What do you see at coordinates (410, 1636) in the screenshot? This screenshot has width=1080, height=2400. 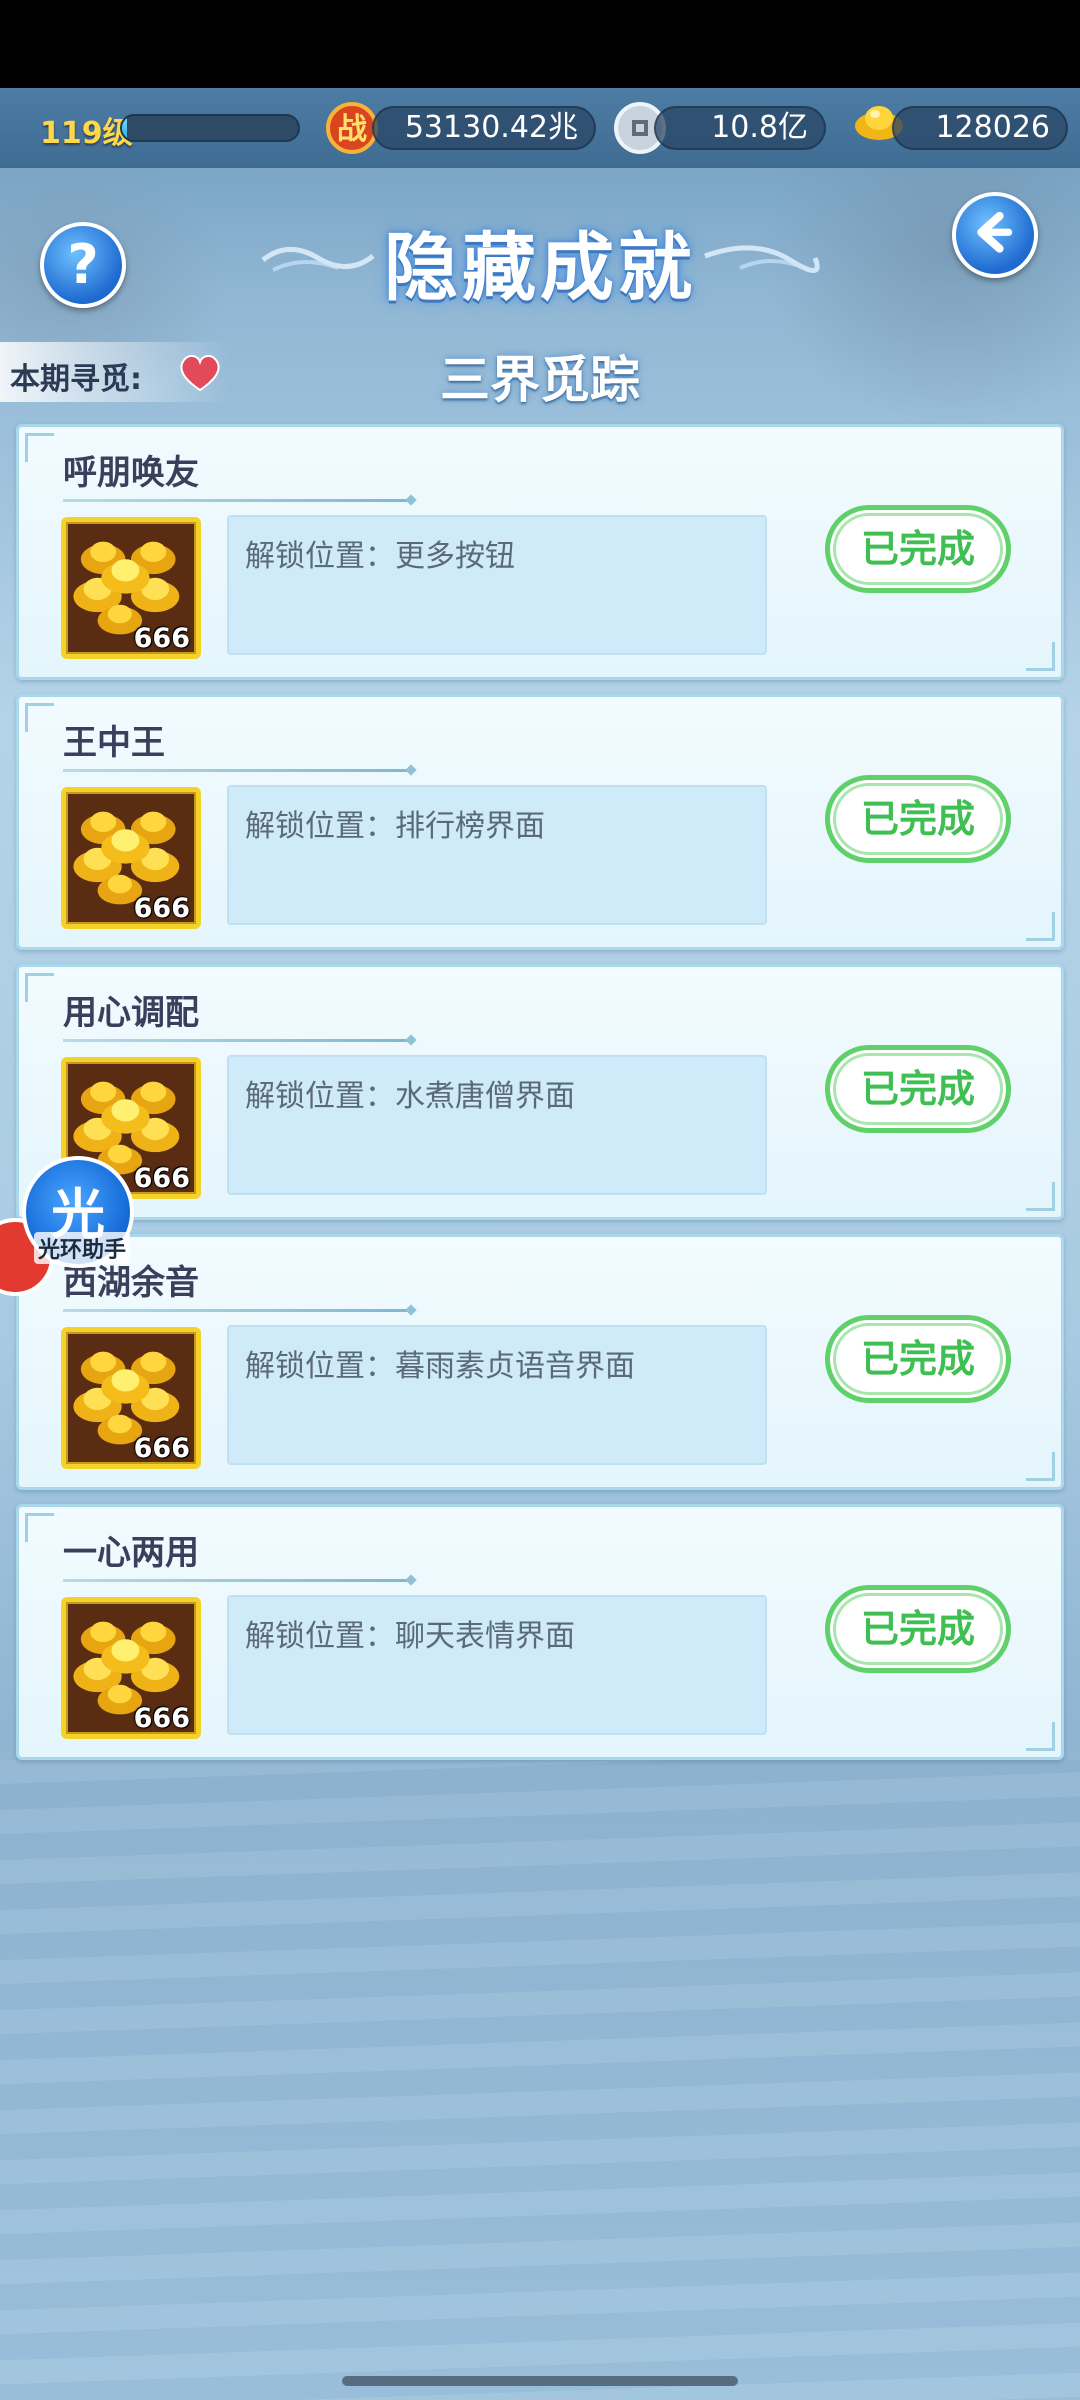 I see `unlock-location-text: 解锁位置：聊天表情界面` at bounding box center [410, 1636].